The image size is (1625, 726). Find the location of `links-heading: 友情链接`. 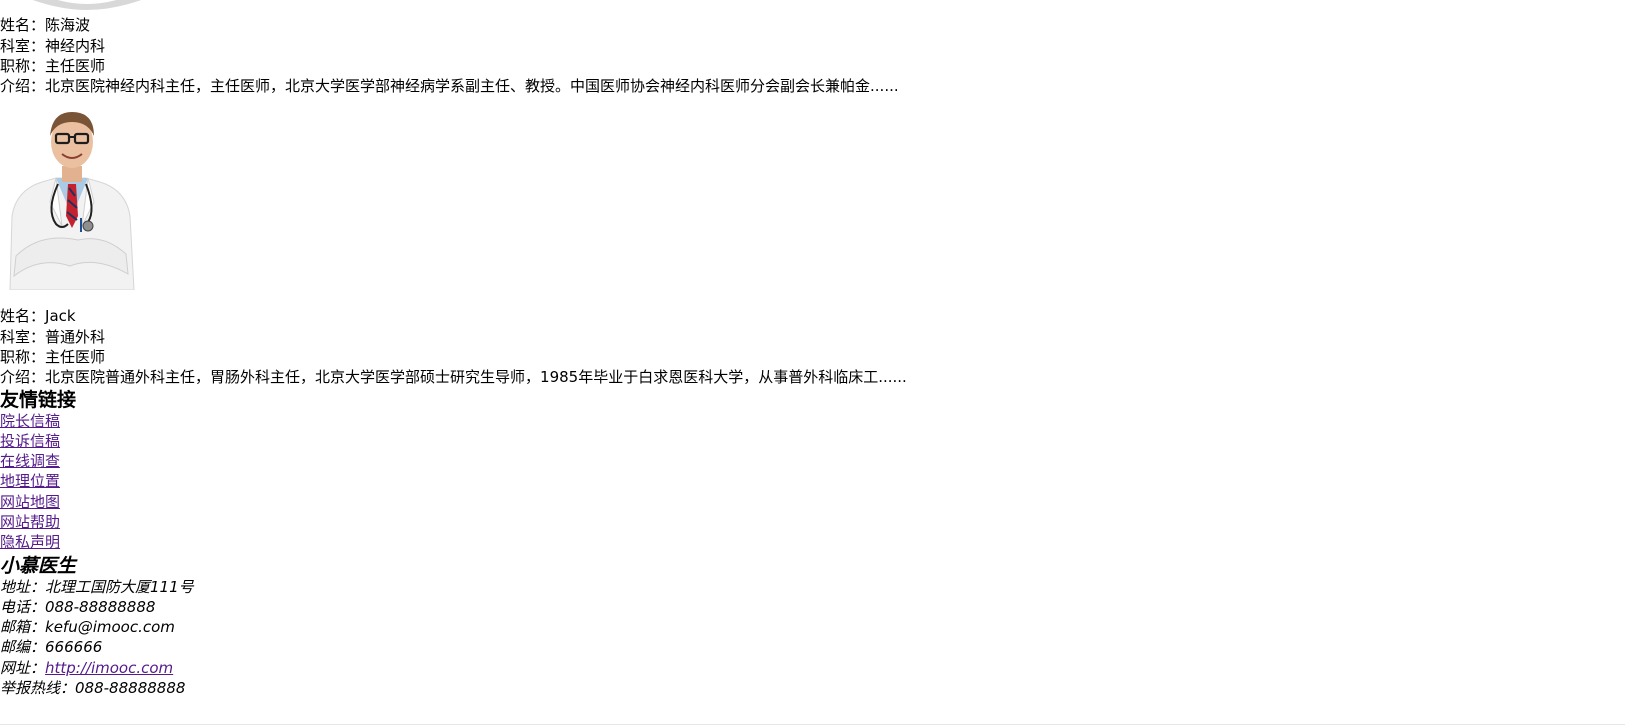

links-heading: 友情链接 is located at coordinates (38, 400).